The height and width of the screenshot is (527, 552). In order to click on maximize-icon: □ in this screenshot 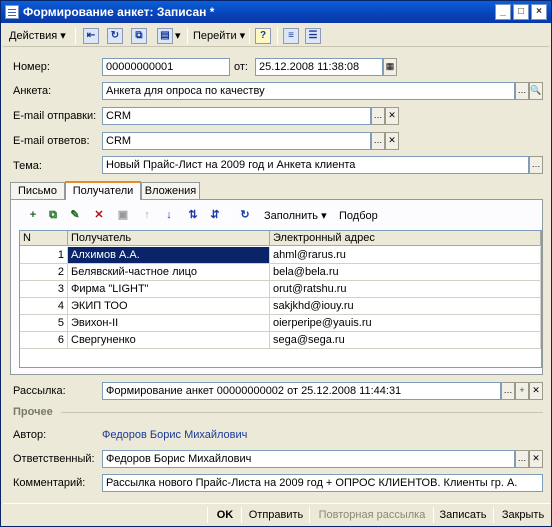, I will do `click(521, 12)`.